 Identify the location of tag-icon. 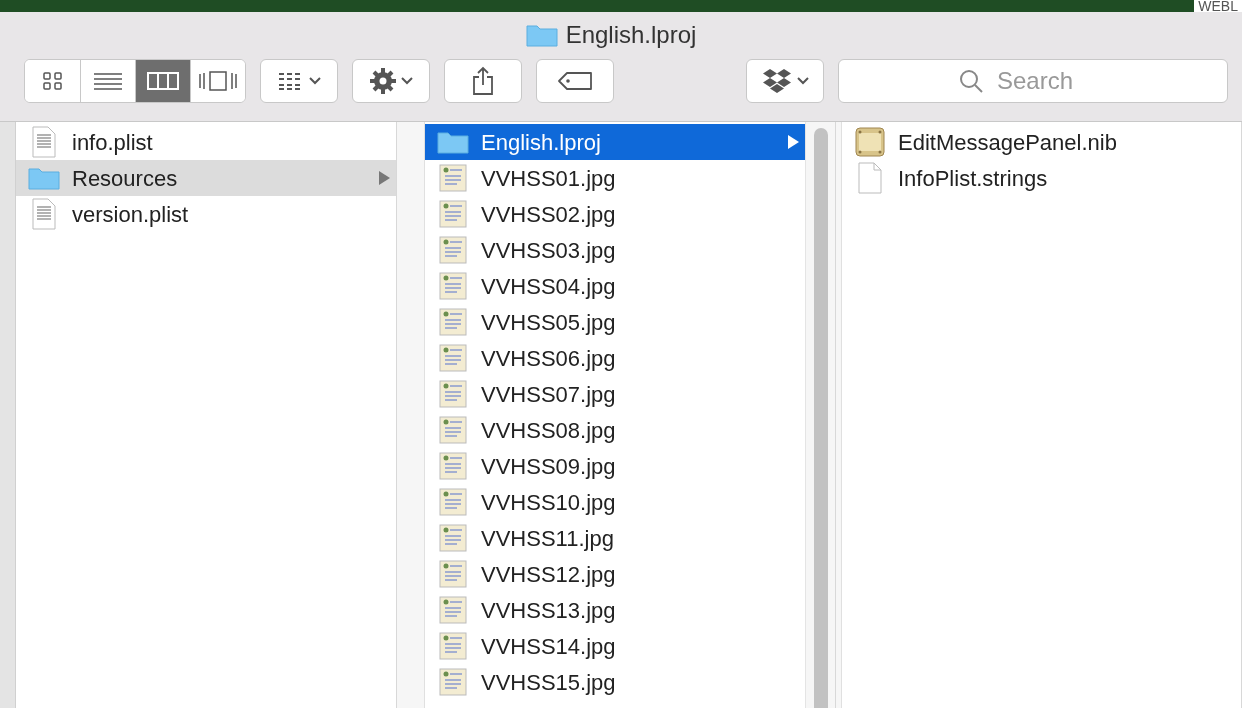
(575, 81).